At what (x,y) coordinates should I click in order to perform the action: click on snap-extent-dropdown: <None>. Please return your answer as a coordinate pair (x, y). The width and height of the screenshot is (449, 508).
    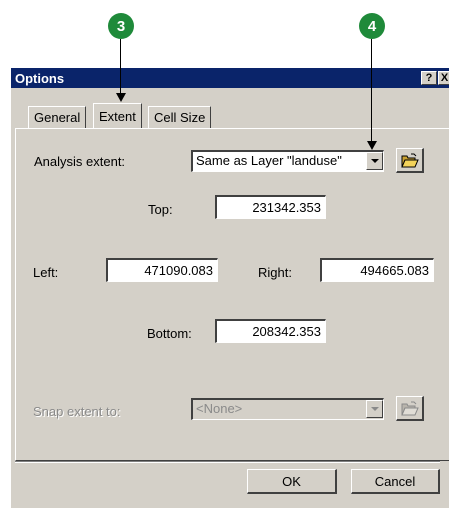
    Looking at the image, I should click on (287, 409).